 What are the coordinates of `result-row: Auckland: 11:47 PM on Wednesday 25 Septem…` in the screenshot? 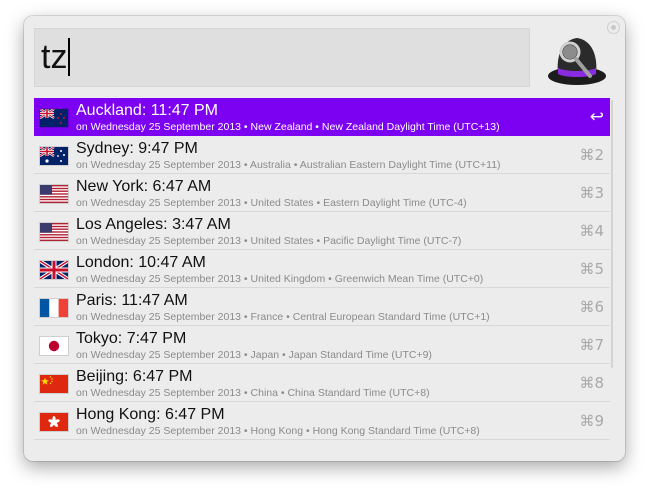 It's located at (322, 117).